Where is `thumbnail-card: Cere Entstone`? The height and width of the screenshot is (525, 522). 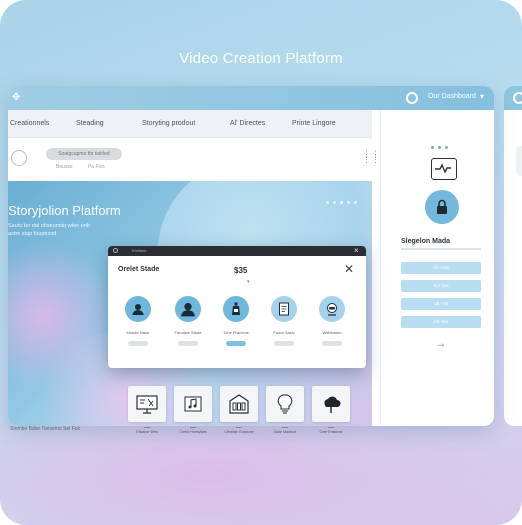 thumbnail-card: Cere Entstone is located at coordinates (331, 414).